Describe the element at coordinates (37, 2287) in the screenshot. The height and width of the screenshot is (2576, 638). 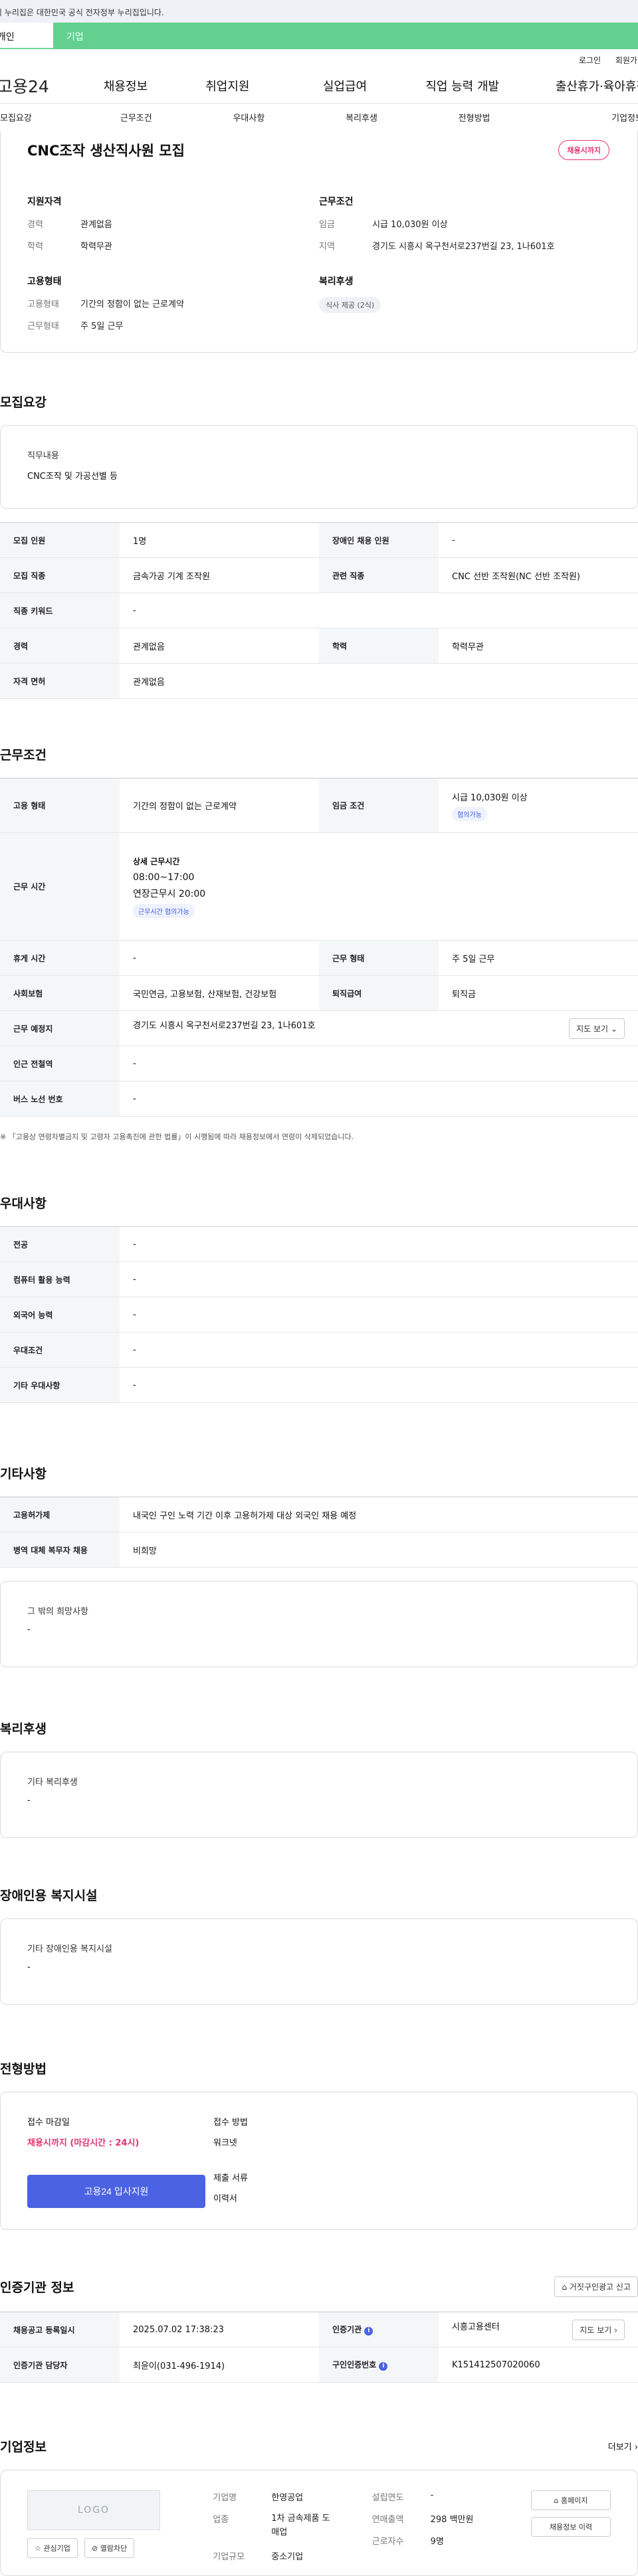
I see `agency-heading: 인증기관 정보` at that location.